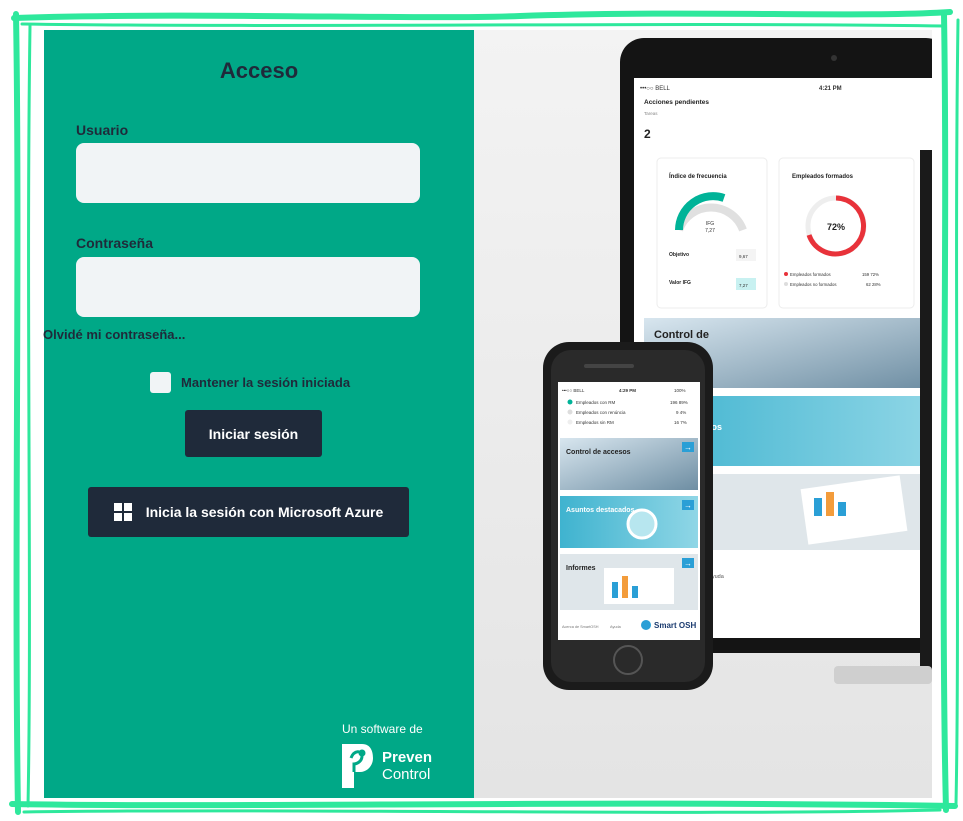 This screenshot has height=821, width=963. Describe the element at coordinates (679, 402) in the screenshot. I see `phone-row1-vals: 196 89%` at that location.